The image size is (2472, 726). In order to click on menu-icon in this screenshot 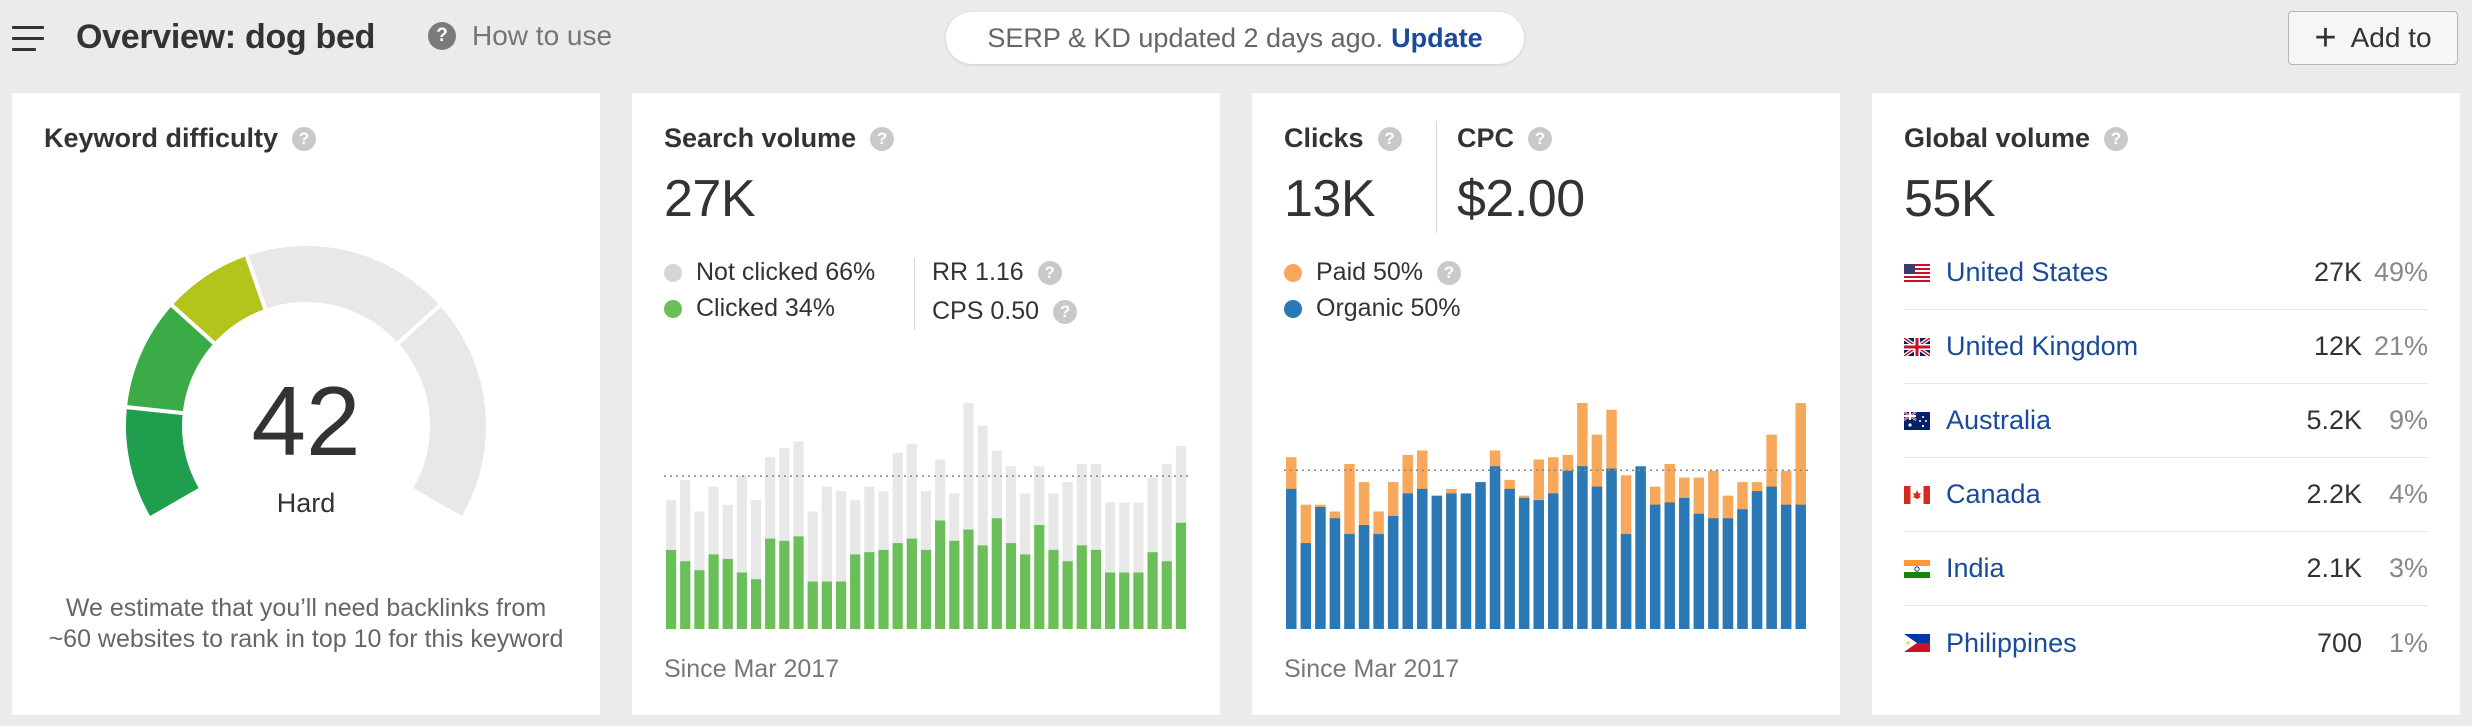, I will do `click(28, 39)`.